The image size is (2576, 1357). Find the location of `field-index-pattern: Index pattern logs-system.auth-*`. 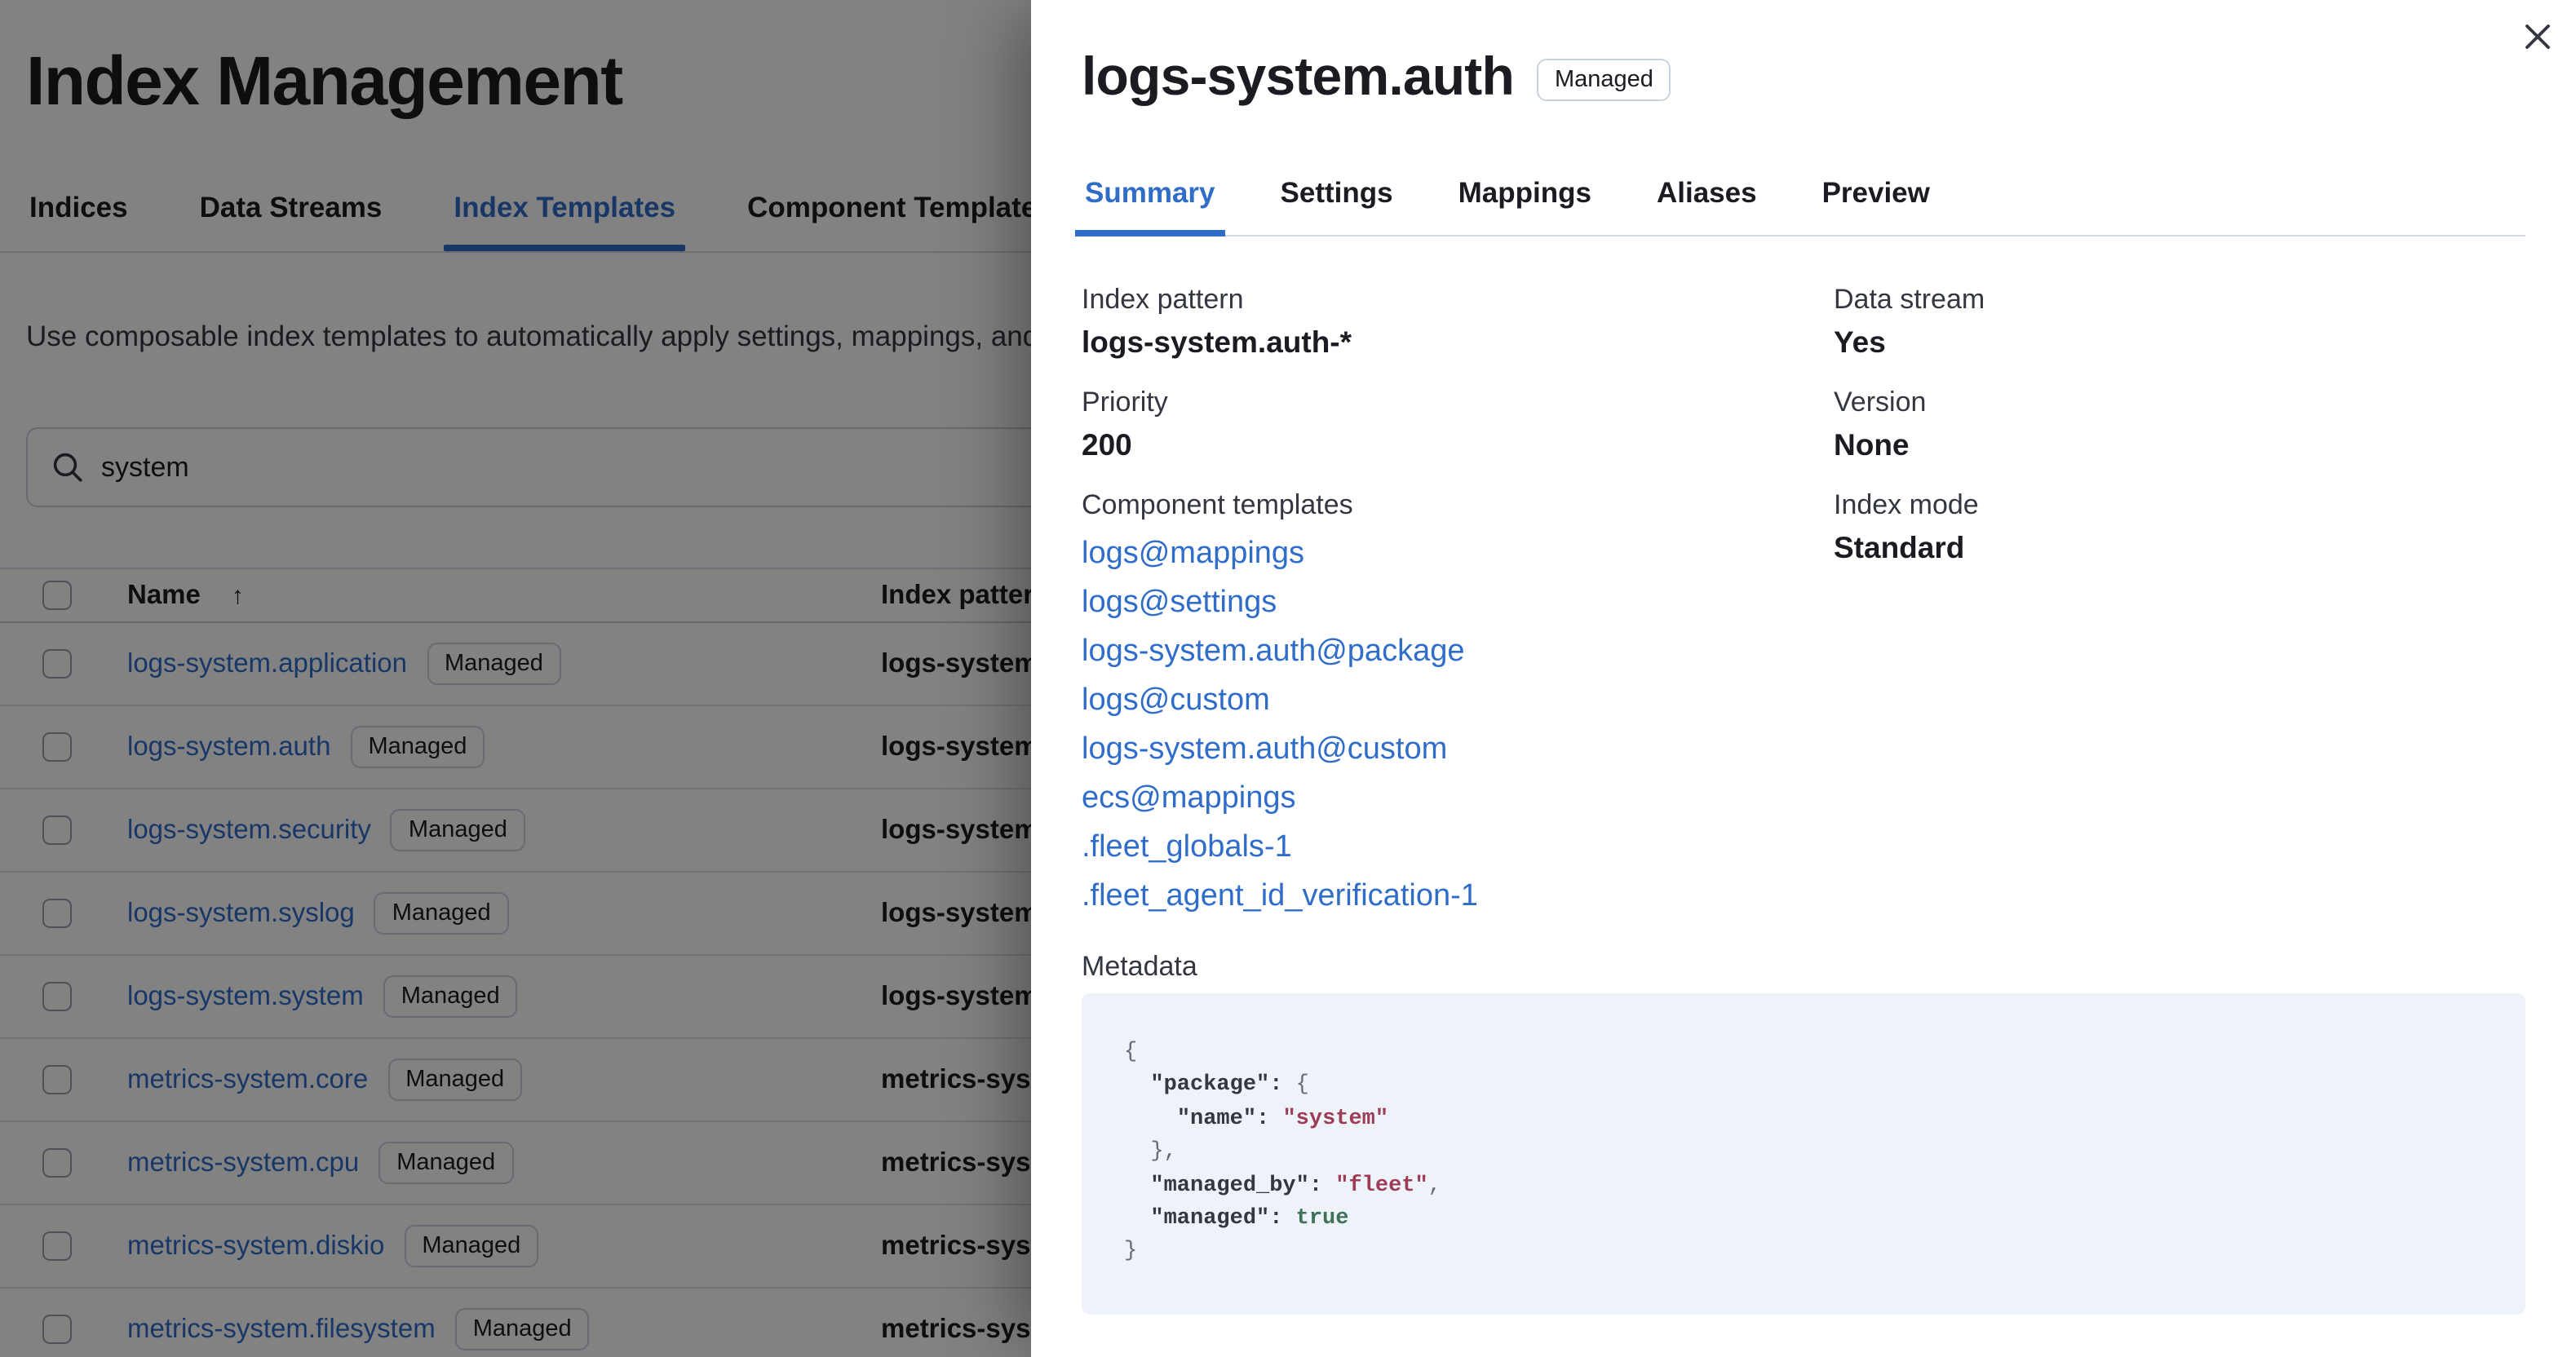

field-index-pattern: Index pattern logs-system.auth-* is located at coordinates (1217, 321).